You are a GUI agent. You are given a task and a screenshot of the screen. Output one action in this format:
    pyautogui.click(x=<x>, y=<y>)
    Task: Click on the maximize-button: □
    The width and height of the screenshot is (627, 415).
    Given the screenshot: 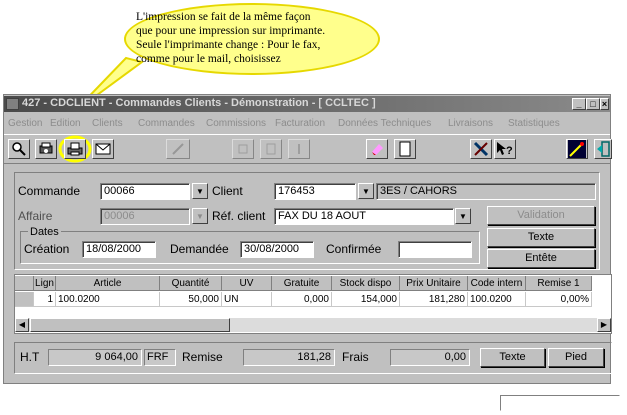 What is the action you would take?
    pyautogui.click(x=593, y=104)
    